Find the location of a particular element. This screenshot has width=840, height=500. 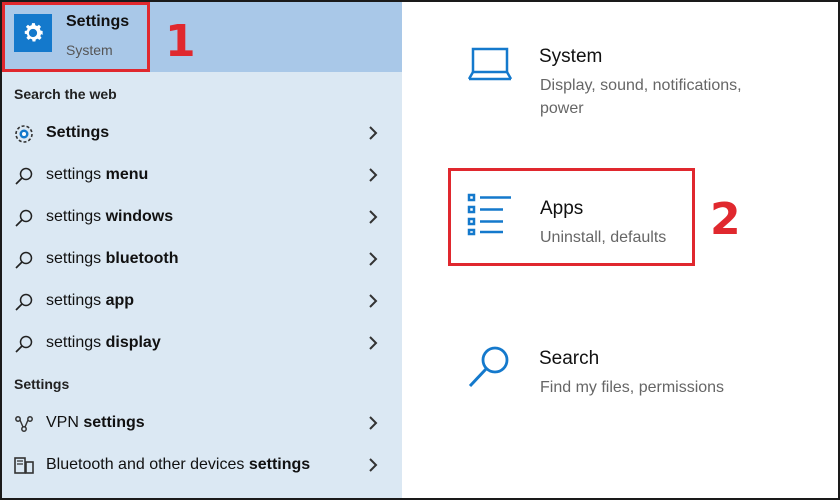

list-item: settings bluetooth is located at coordinates (201, 259).